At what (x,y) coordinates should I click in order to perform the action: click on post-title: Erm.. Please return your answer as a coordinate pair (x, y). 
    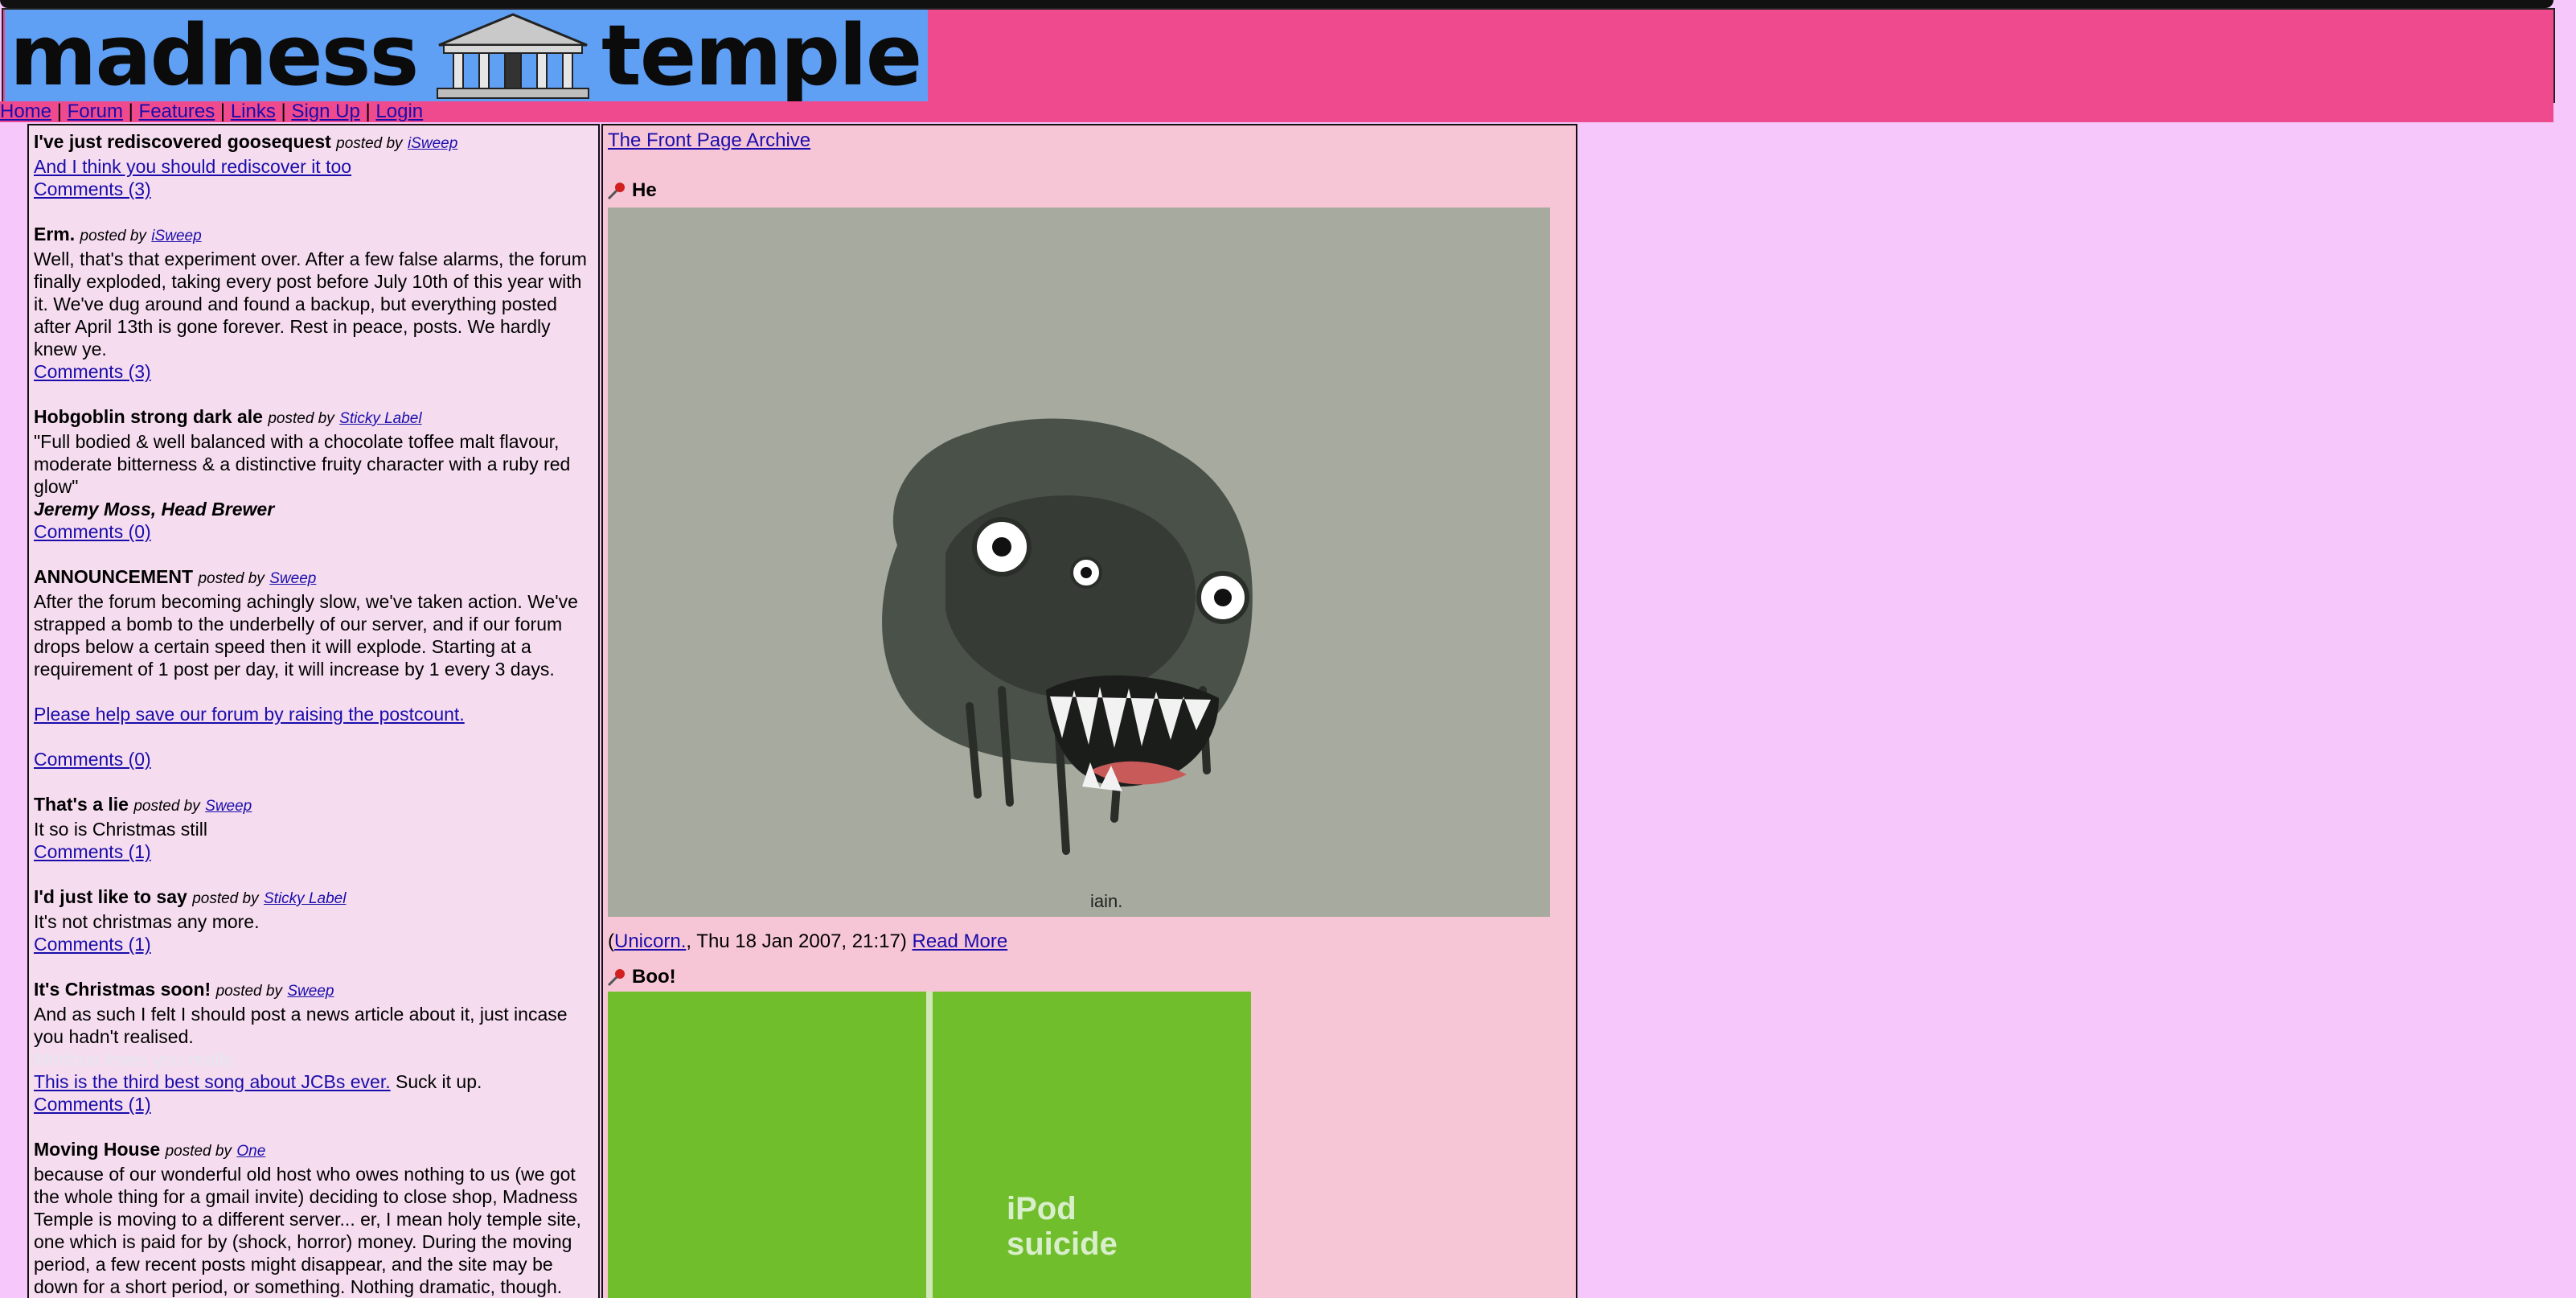
    Looking at the image, I should click on (55, 234).